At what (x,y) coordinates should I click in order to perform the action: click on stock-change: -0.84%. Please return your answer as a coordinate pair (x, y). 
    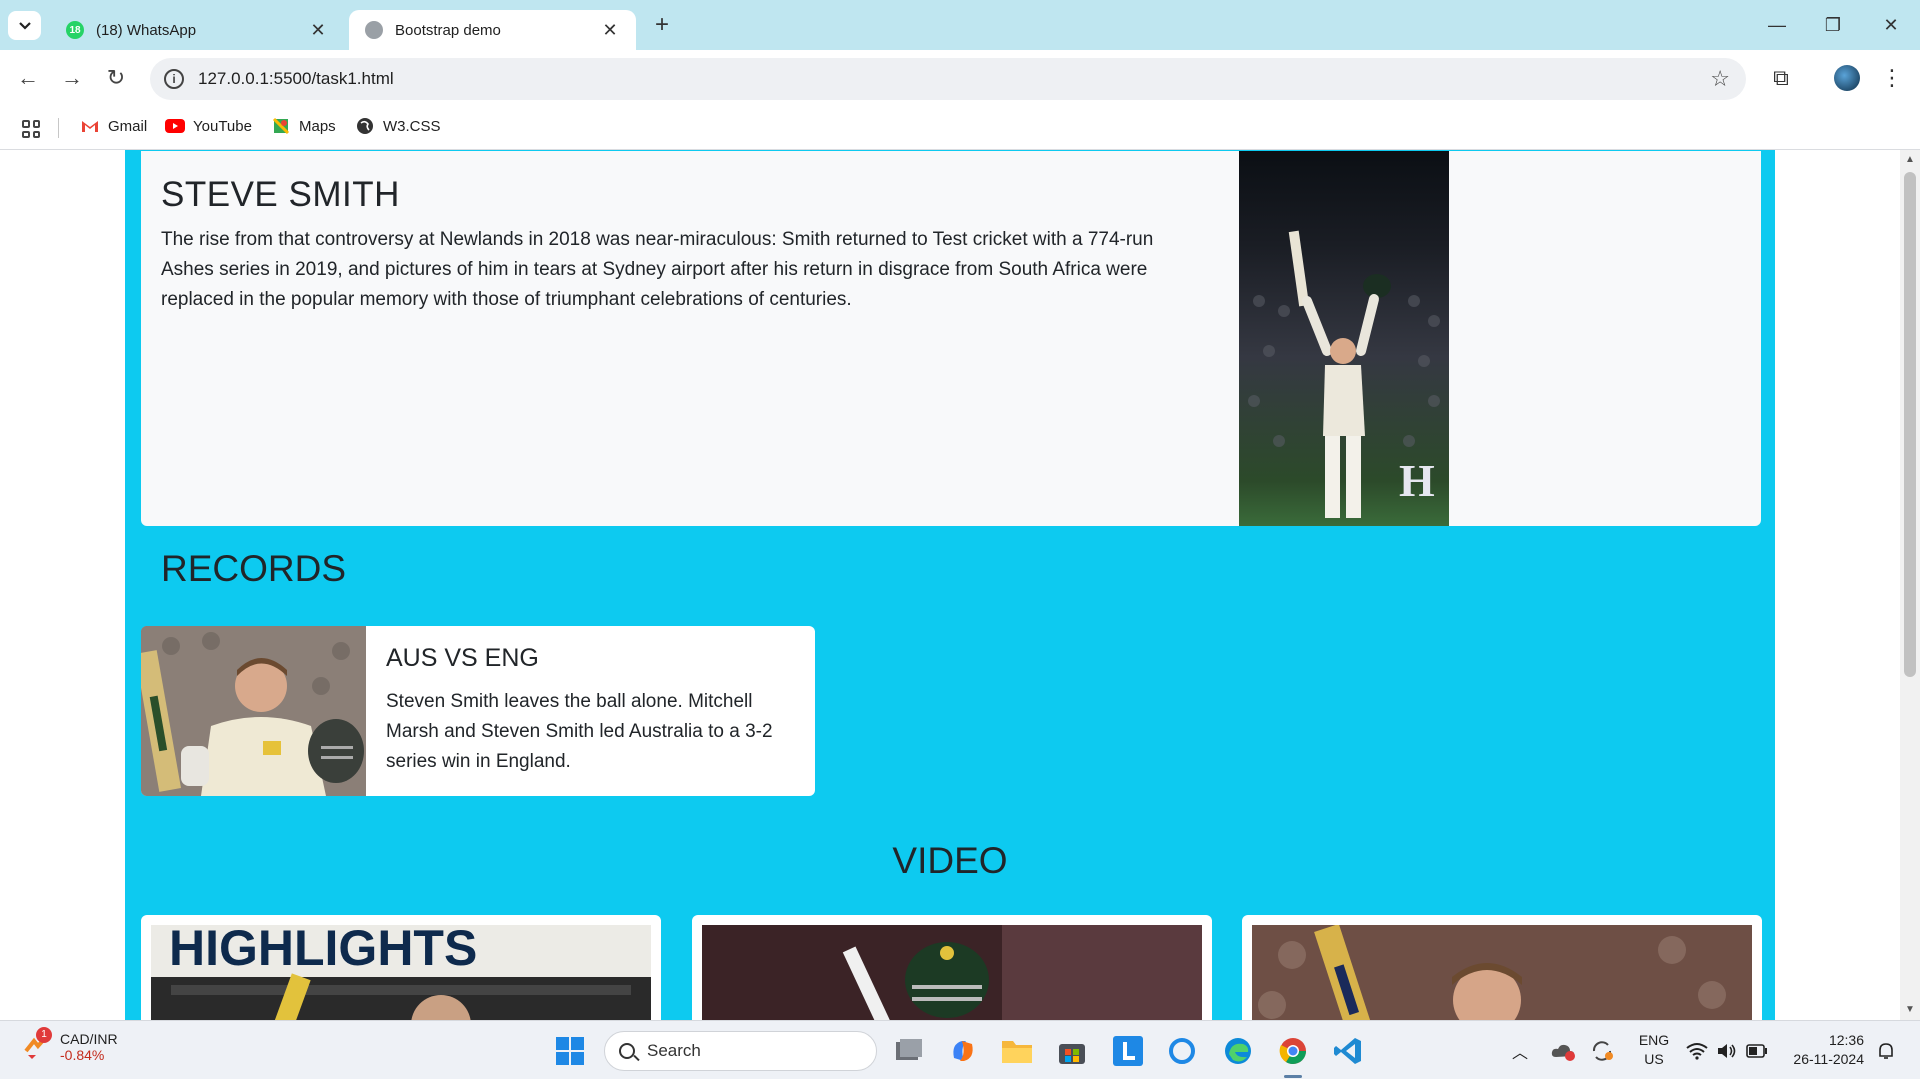
    Looking at the image, I should click on (82, 1055).